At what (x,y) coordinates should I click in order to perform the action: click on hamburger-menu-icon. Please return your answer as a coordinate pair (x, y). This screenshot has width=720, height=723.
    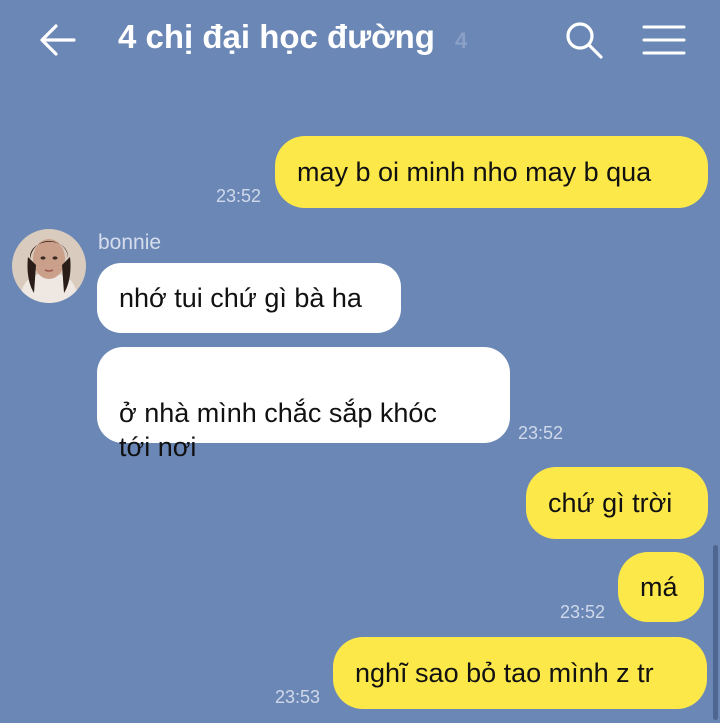
    Looking at the image, I should click on (664, 40).